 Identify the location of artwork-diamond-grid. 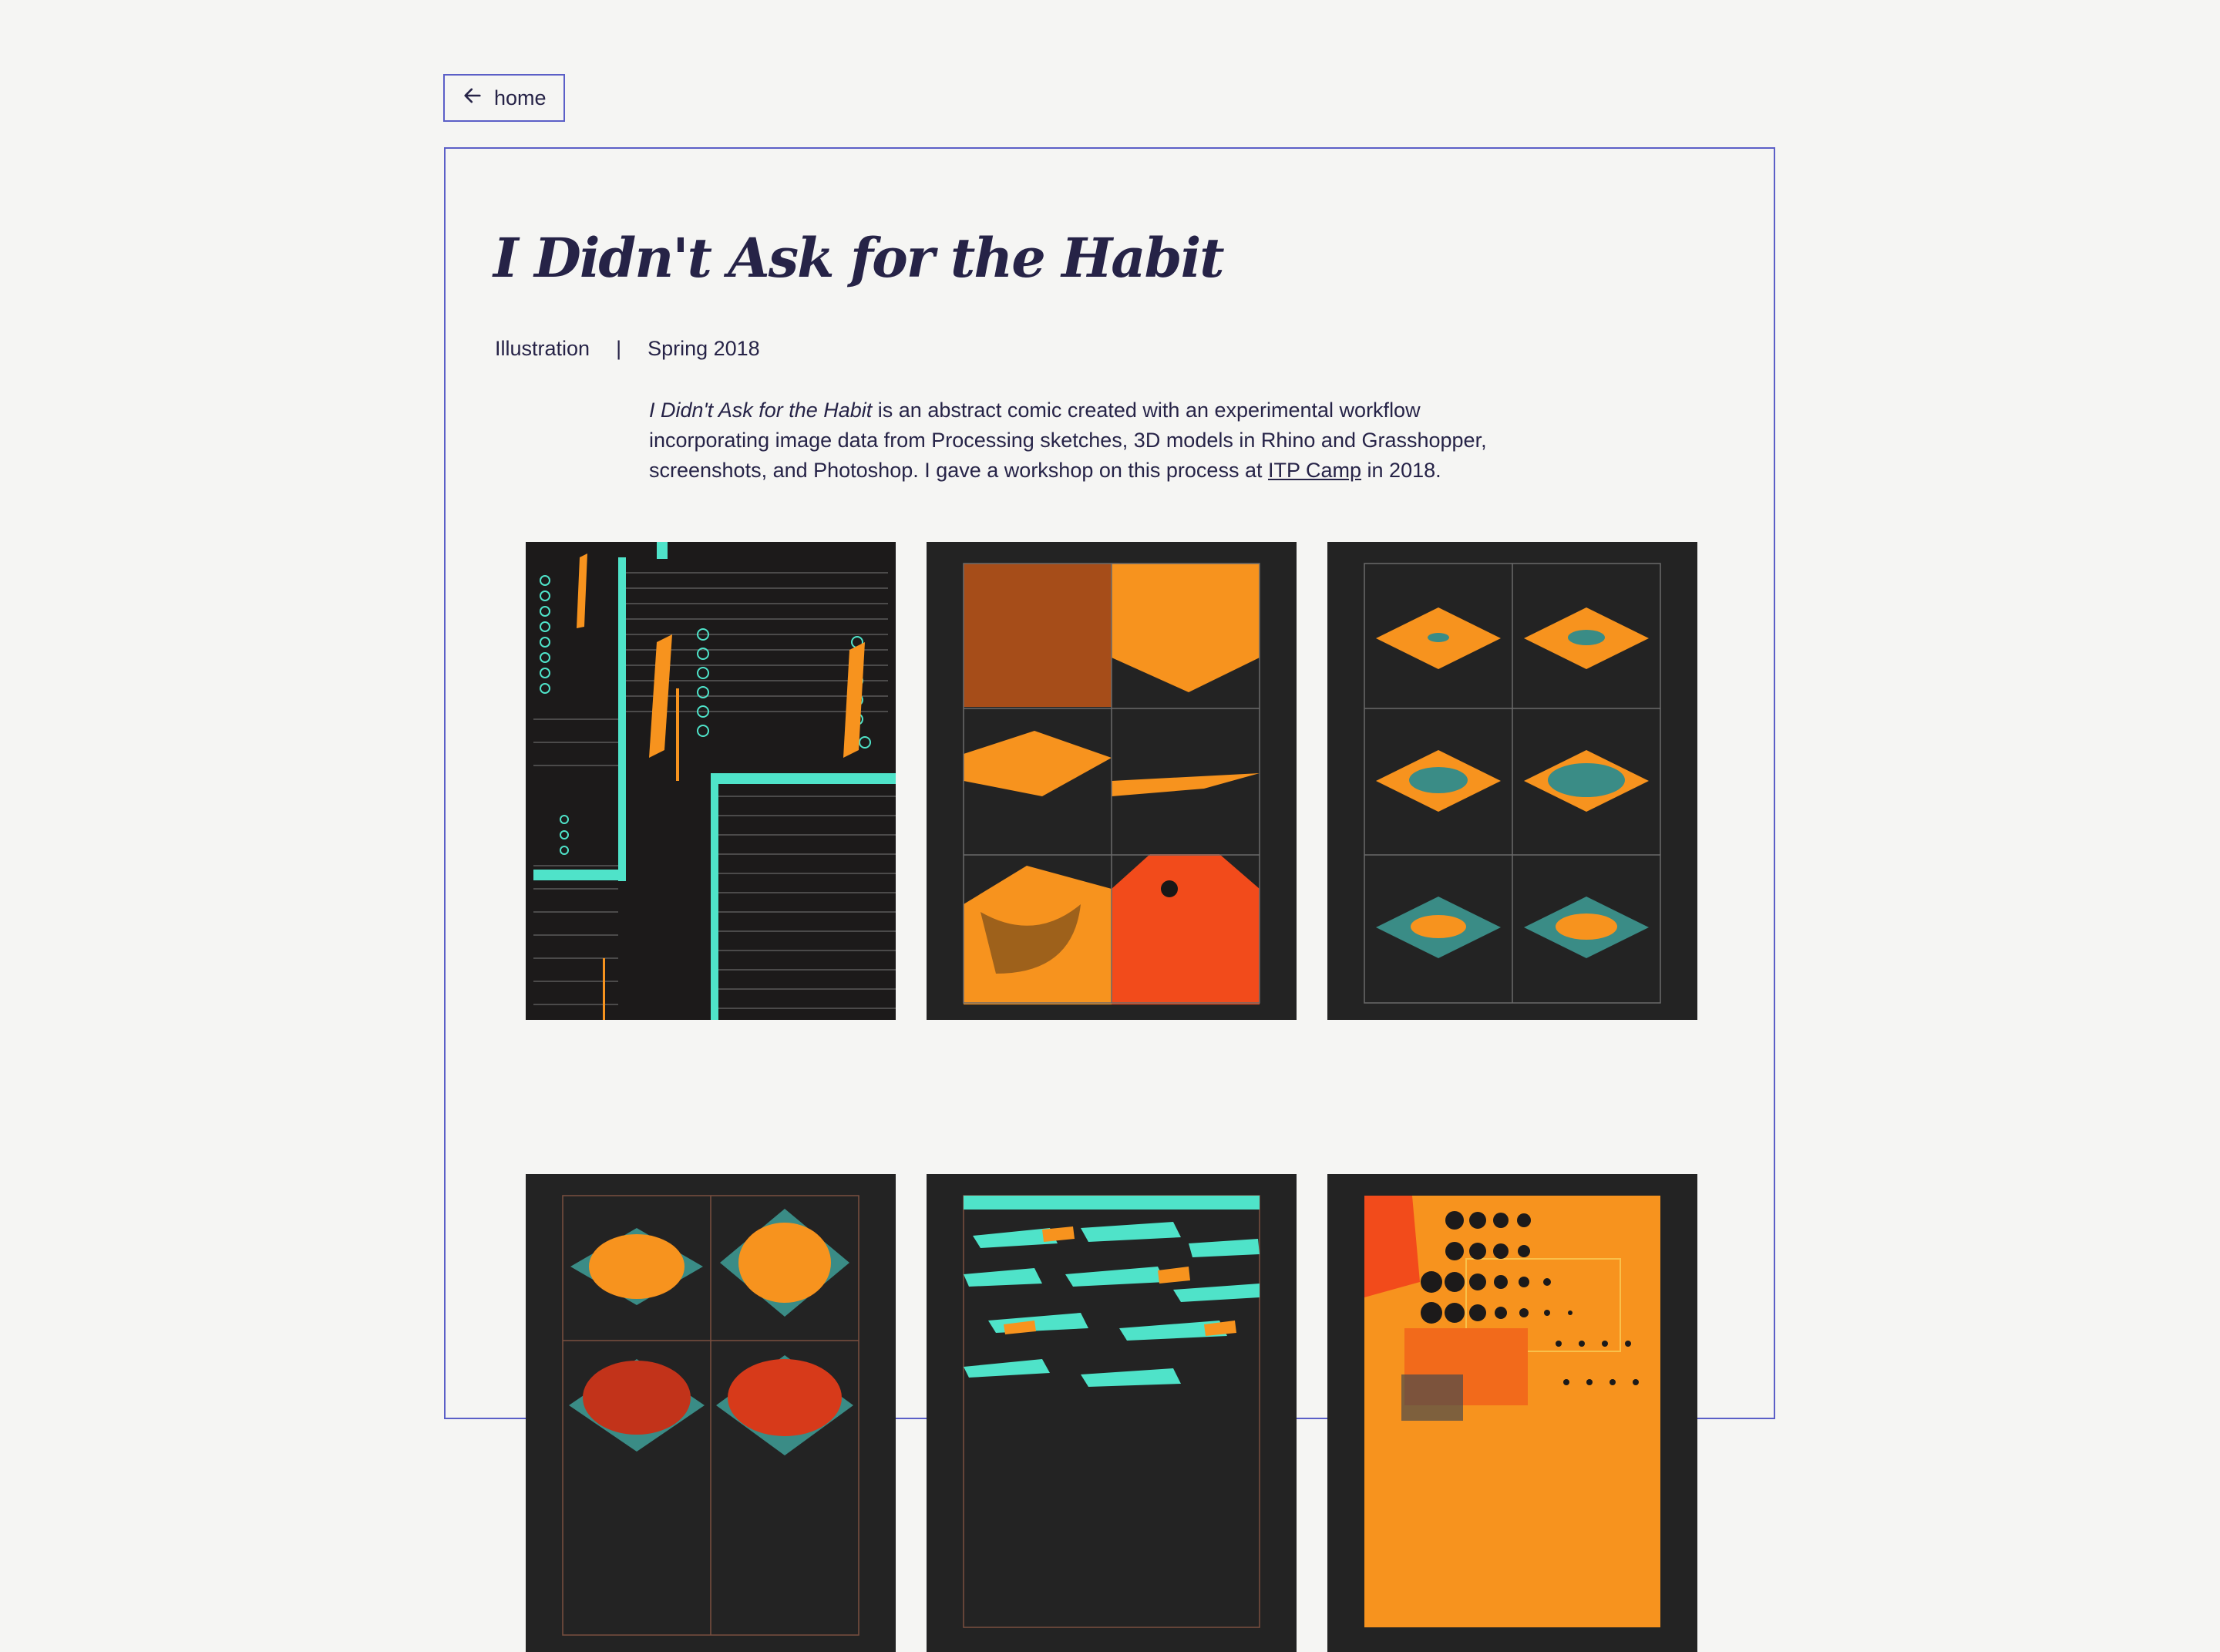
(1512, 781).